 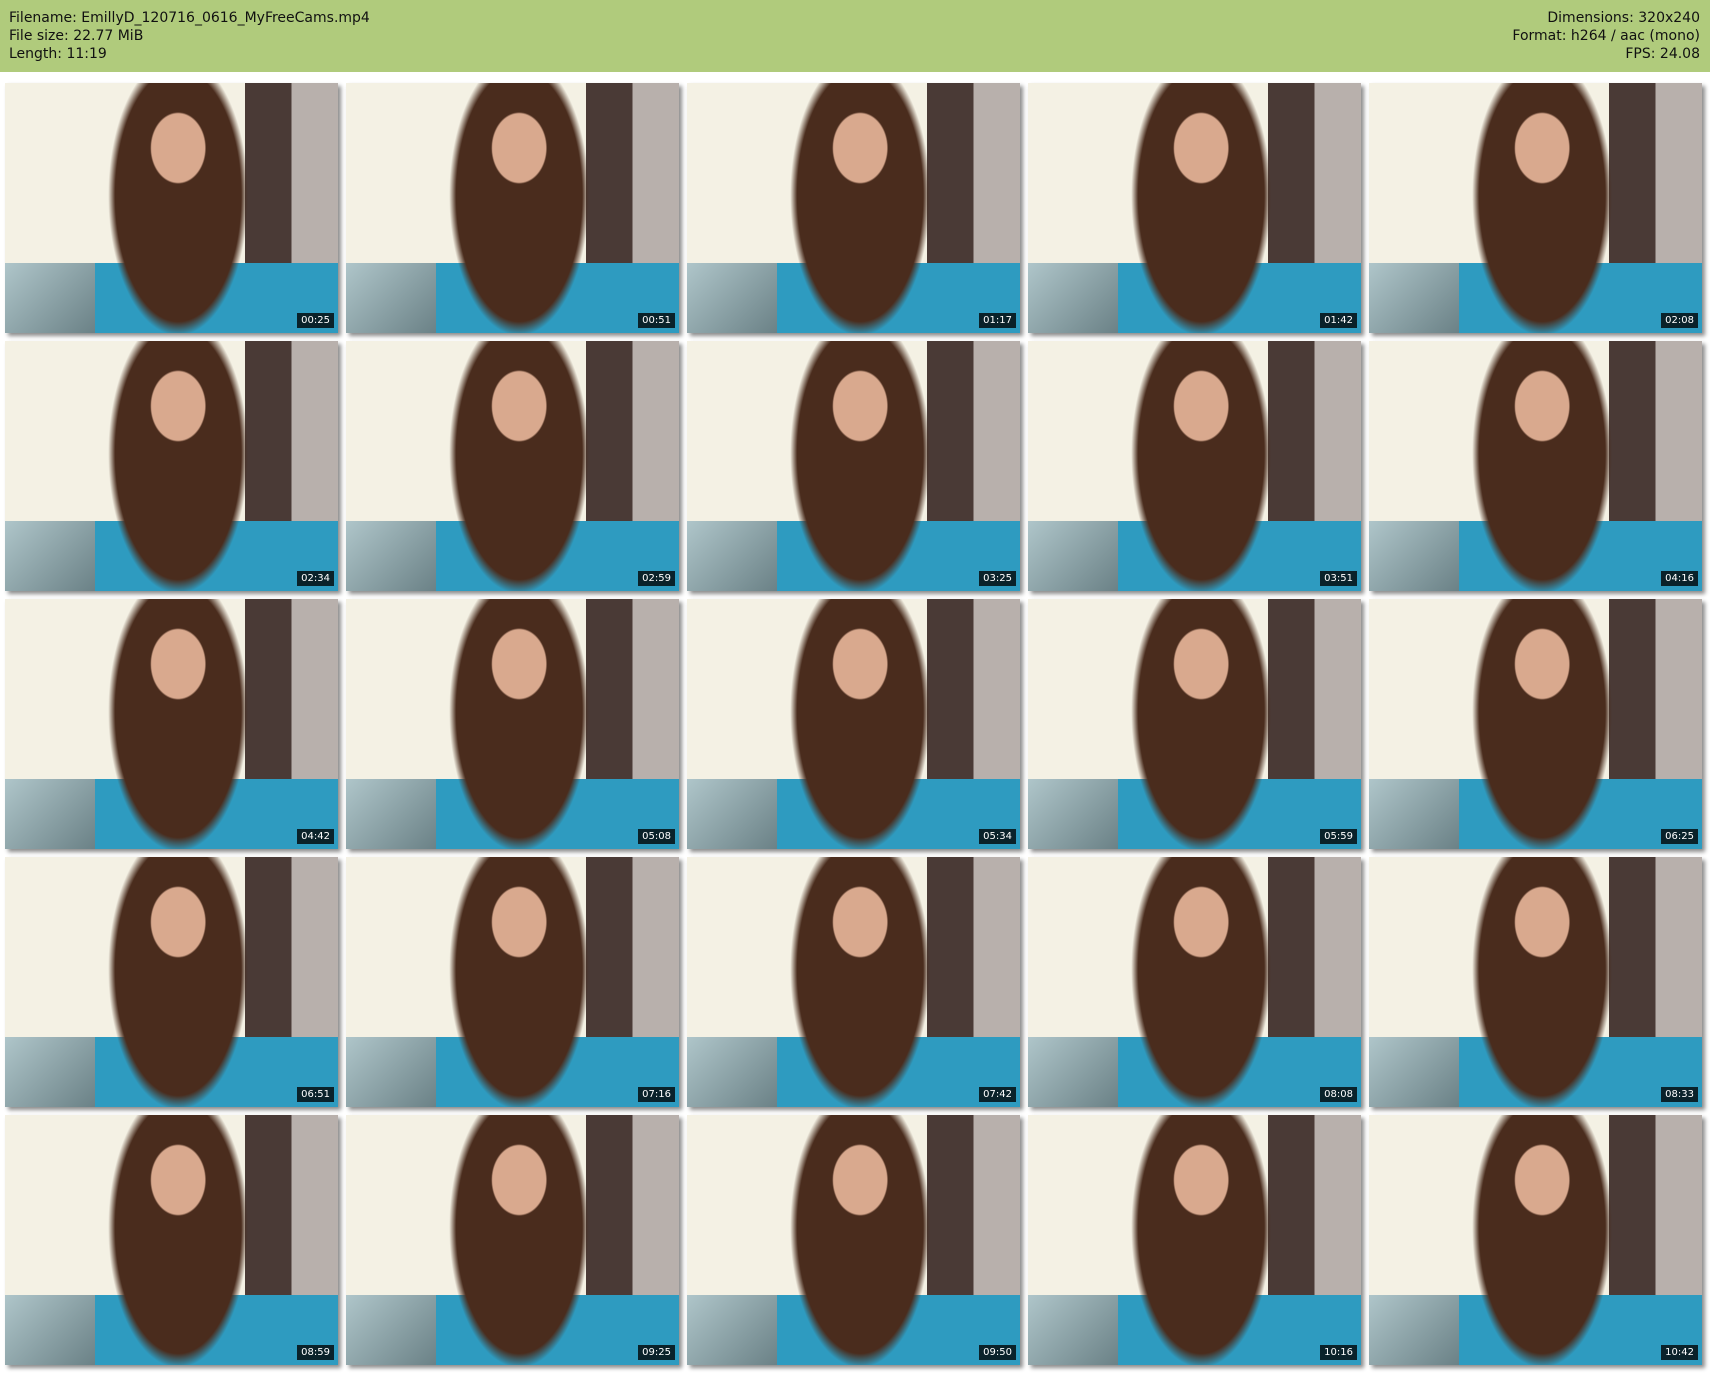 I want to click on timestamp-label: 00:25, so click(x=315, y=320).